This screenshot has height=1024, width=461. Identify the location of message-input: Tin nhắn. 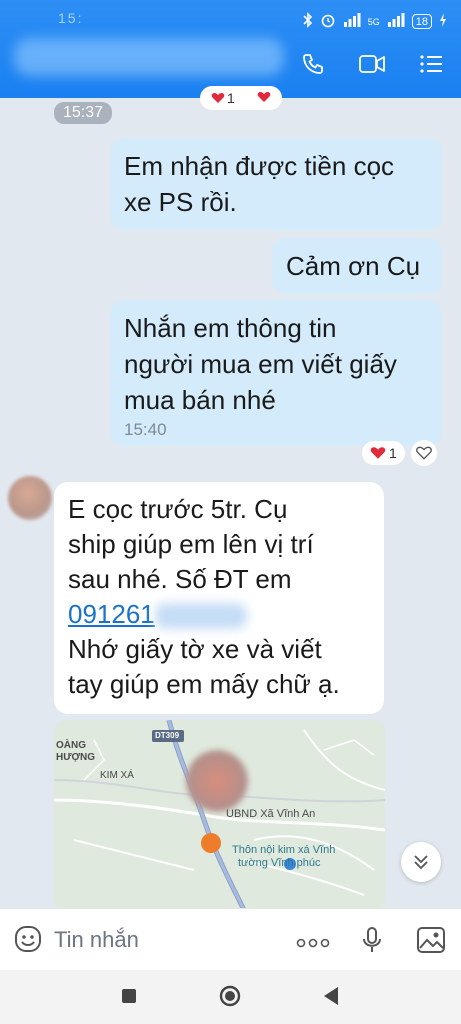
(96, 940).